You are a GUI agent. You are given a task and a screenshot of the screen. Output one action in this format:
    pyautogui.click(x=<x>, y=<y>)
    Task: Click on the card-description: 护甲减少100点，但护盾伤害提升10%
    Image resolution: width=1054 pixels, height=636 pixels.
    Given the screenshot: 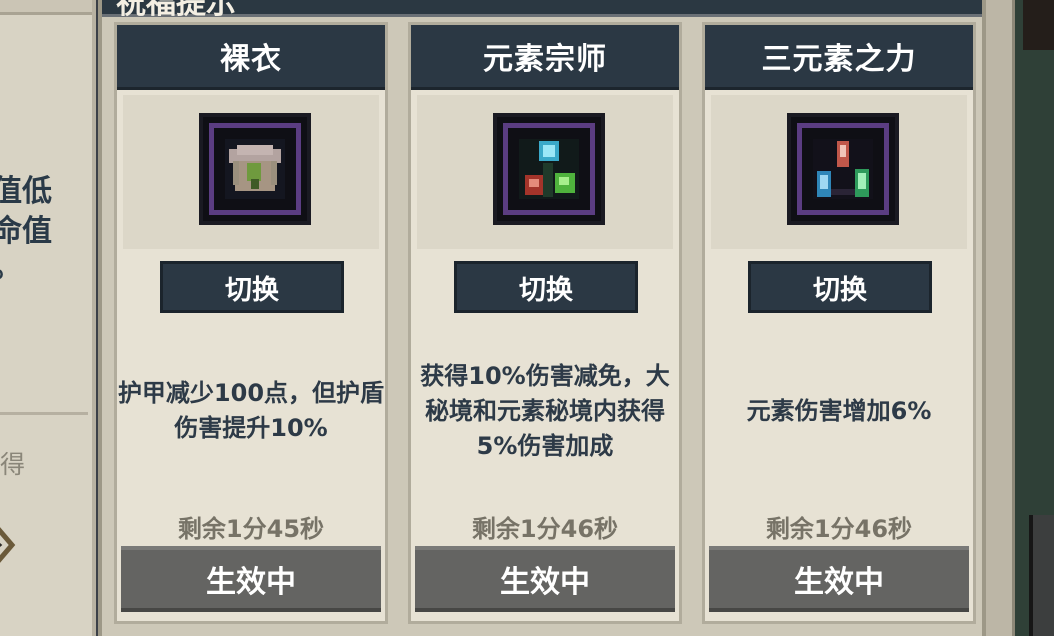 What is the action you would take?
    pyautogui.click(x=251, y=411)
    